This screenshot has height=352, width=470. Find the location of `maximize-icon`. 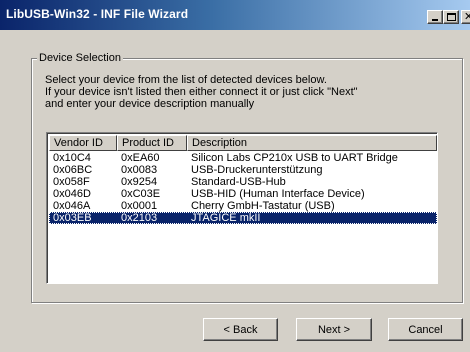

maximize-icon is located at coordinates (451, 17).